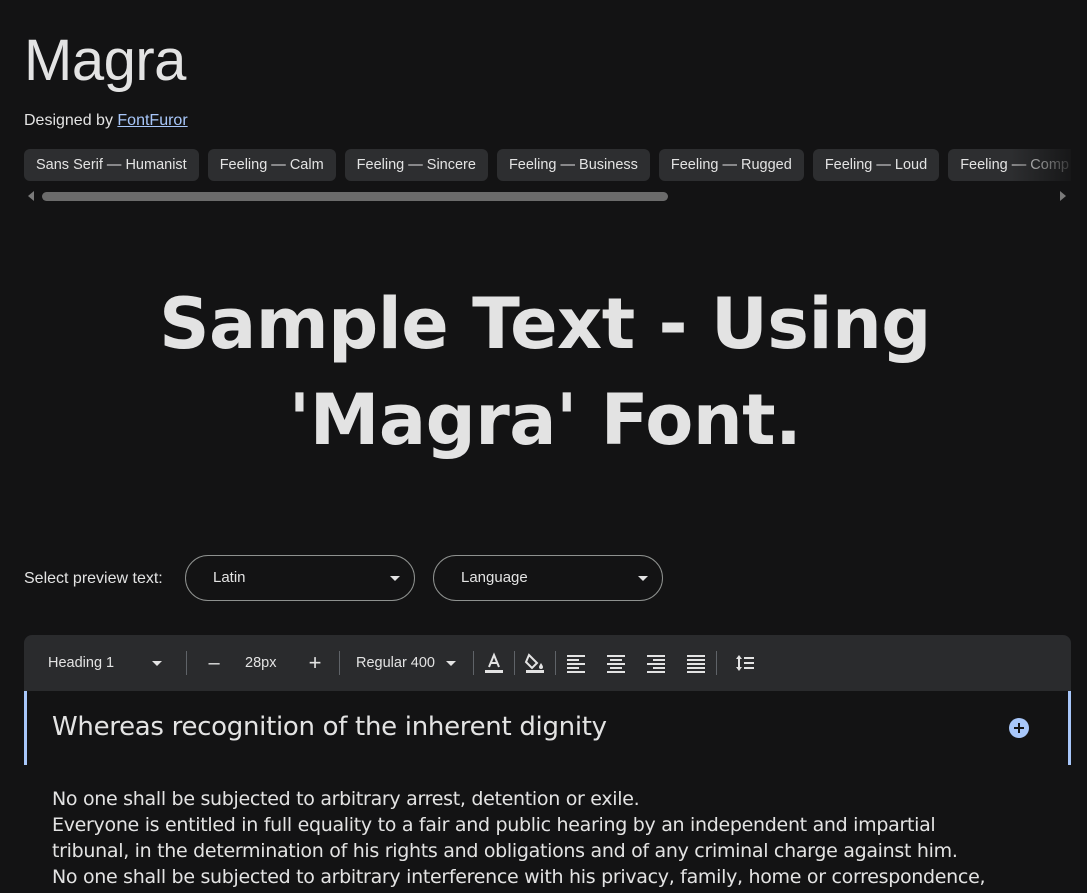  Describe the element at coordinates (696, 663) in the screenshot. I see `align-justify-icon` at that location.